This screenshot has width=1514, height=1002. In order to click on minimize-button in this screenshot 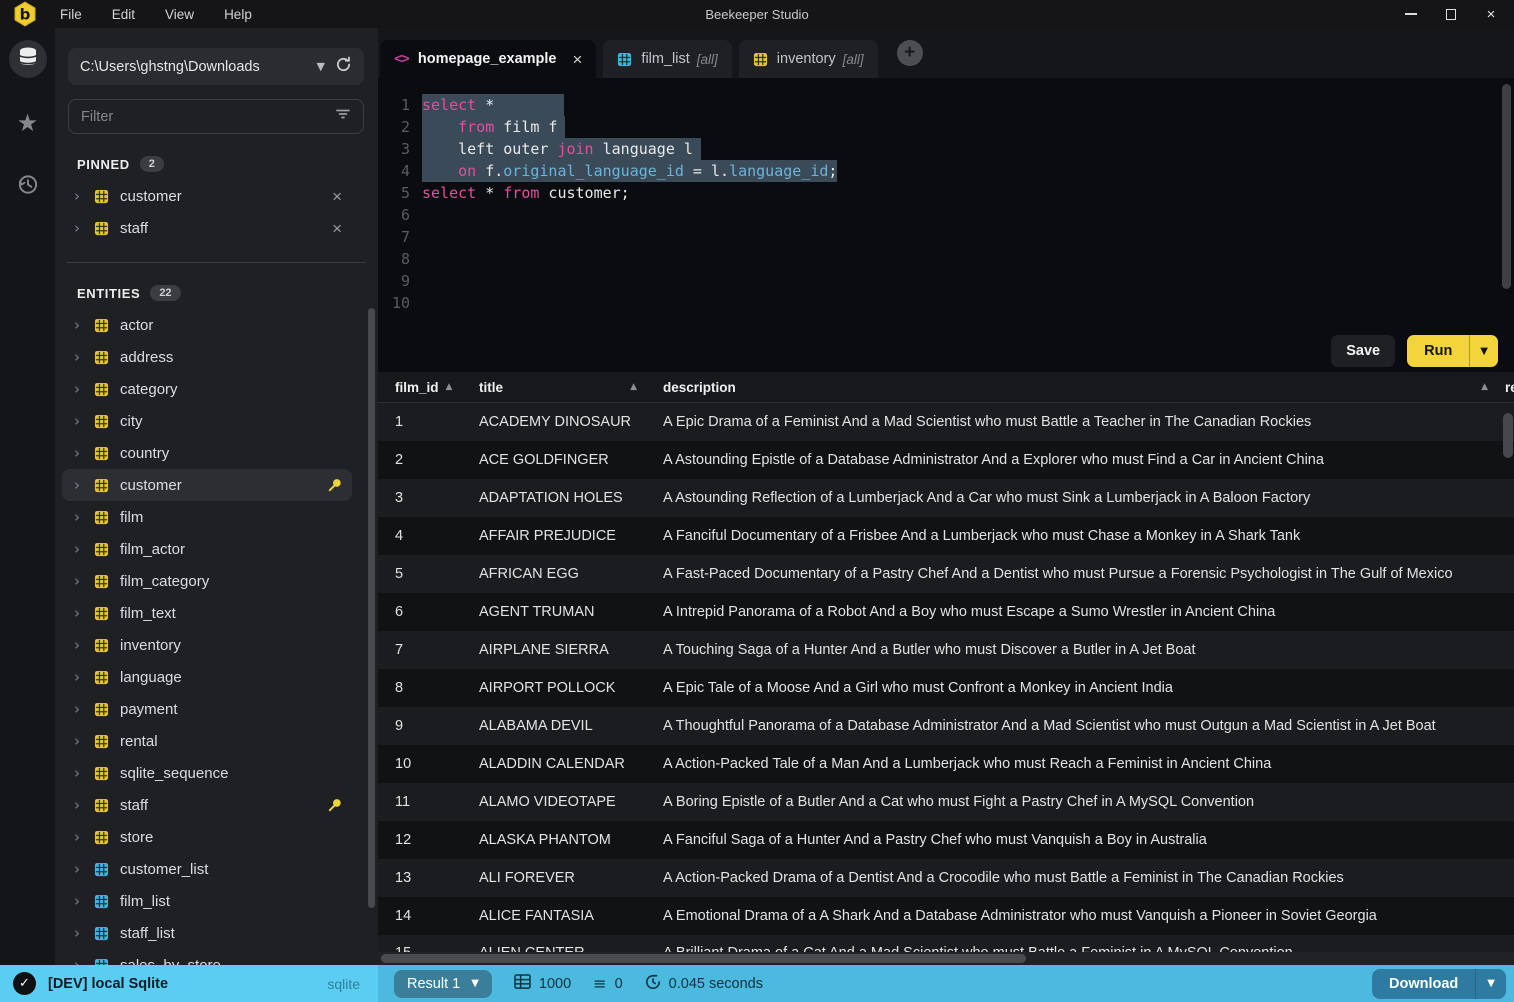, I will do `click(1411, 14)`.